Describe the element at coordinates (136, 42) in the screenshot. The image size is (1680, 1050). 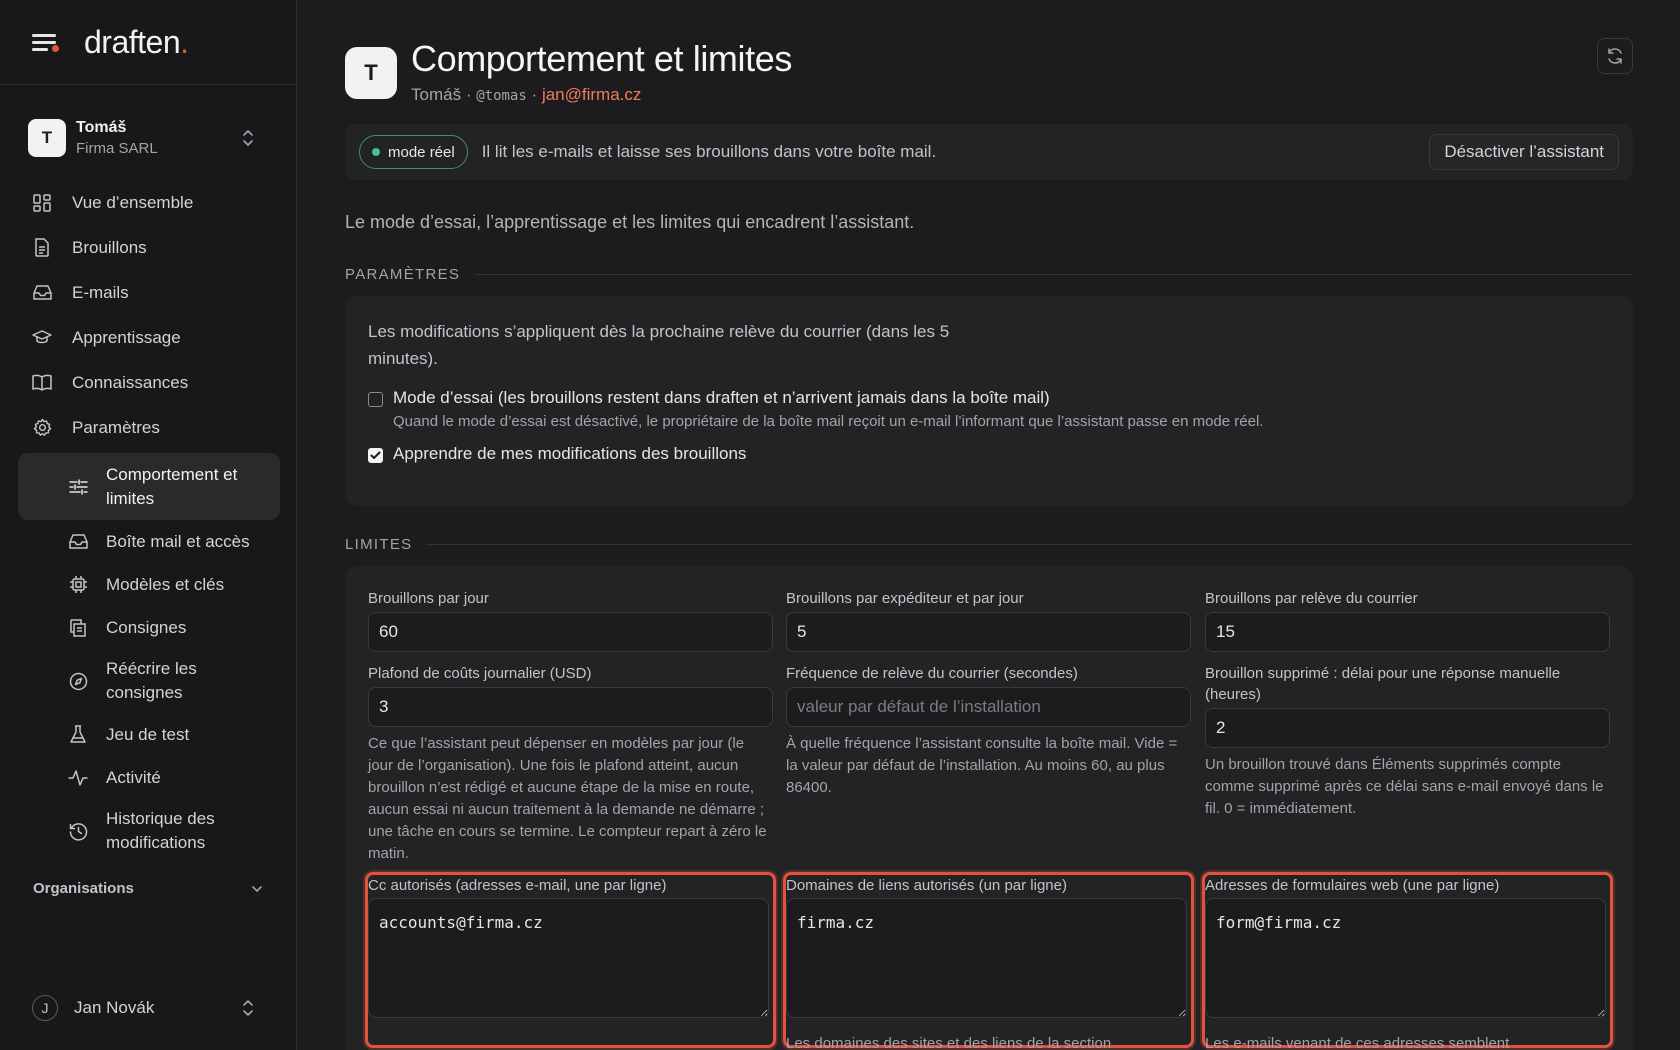
I see `brand-logo: draften.` at that location.